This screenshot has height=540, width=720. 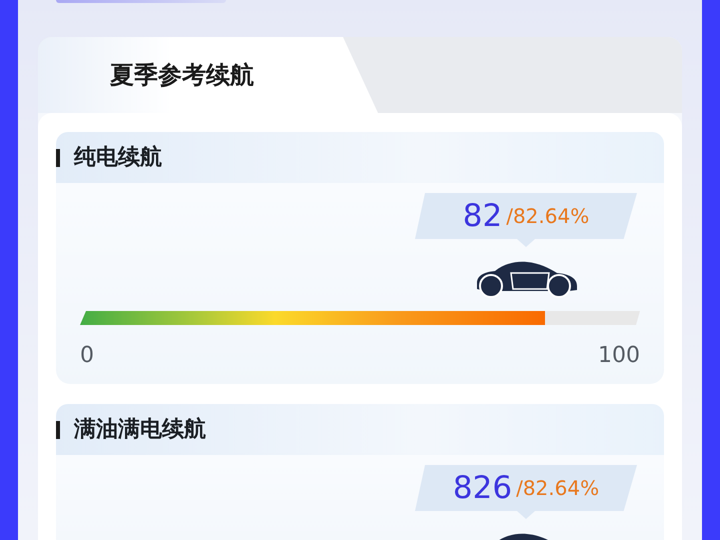 I want to click on tab: 夏季参考续航, so click(x=208, y=75).